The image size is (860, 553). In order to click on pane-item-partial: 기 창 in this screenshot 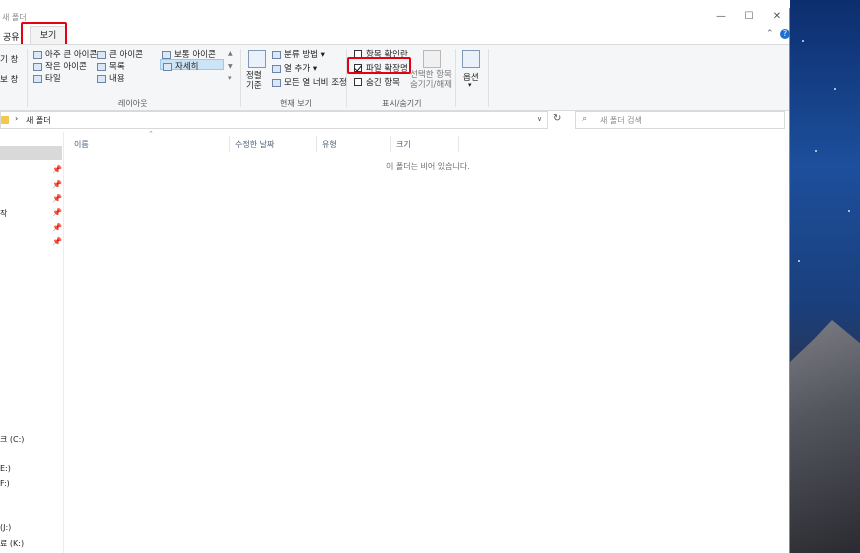, I will do `click(9, 59)`.